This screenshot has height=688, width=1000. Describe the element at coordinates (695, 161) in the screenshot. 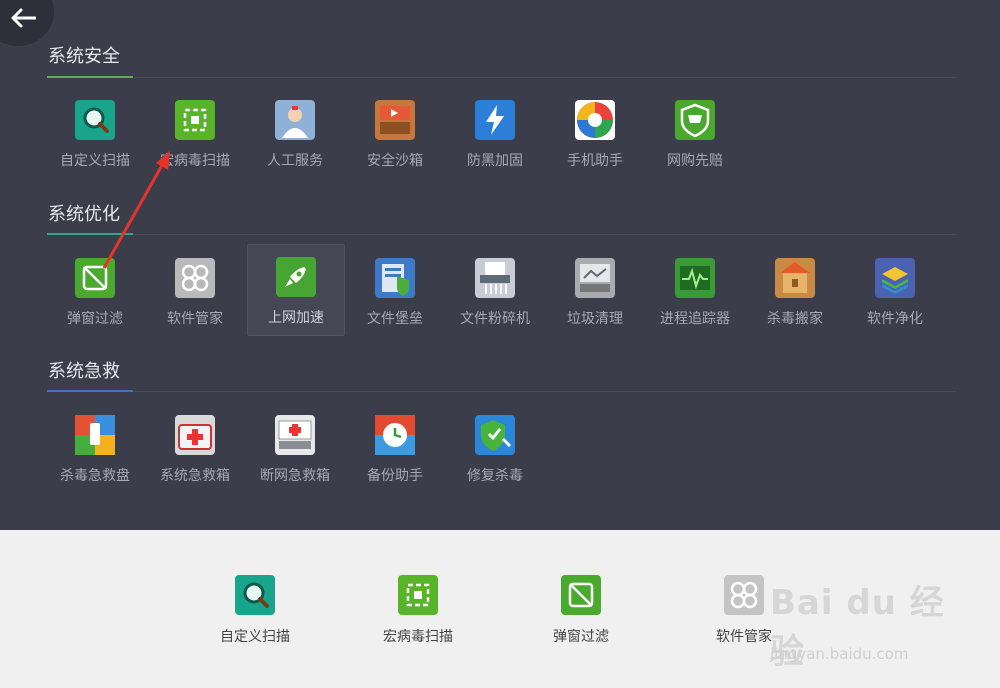

I see `tool-label: 网购先赔` at that location.